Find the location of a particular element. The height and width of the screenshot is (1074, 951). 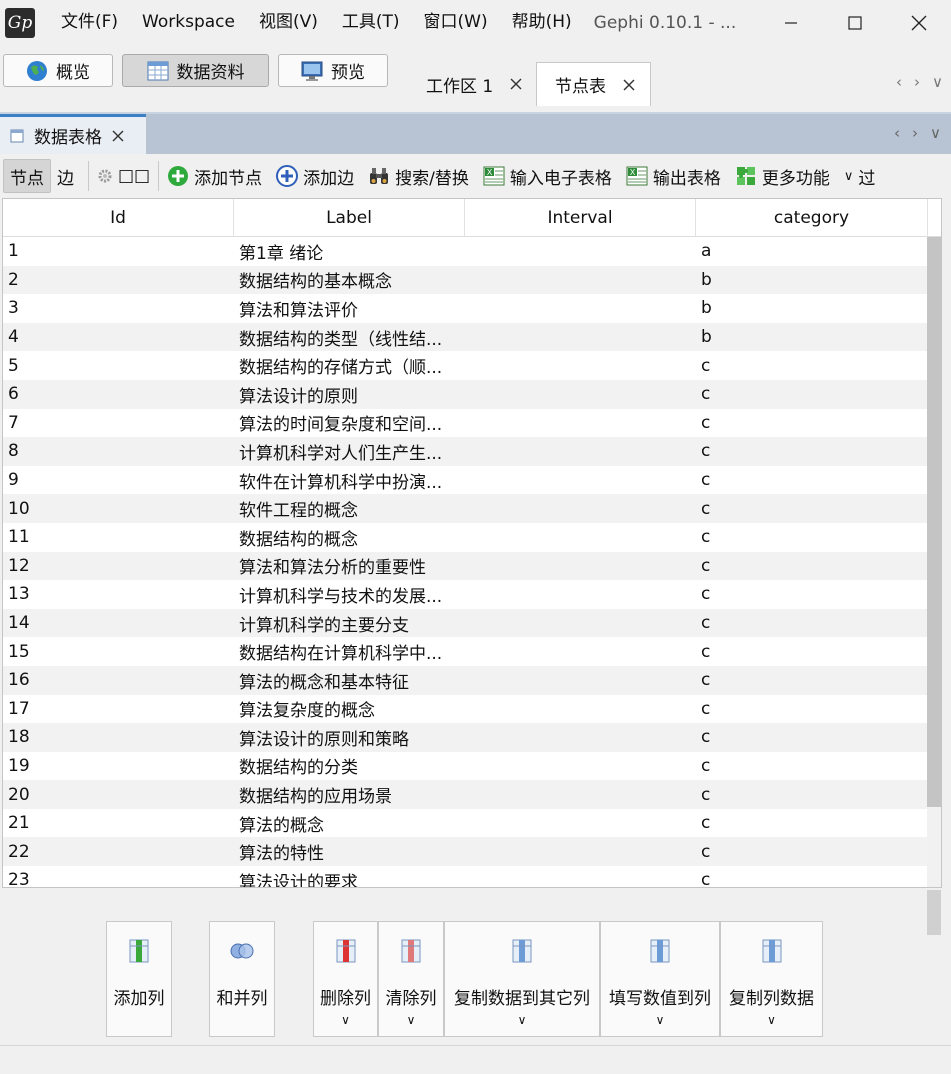

export-table-button: X 输出表格 is located at coordinates (673, 176).